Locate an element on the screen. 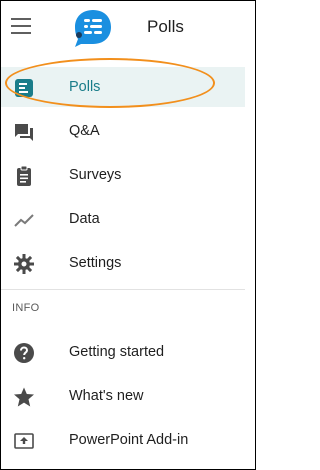  nav-item-surveys: Surveys is located at coordinates (123, 175).